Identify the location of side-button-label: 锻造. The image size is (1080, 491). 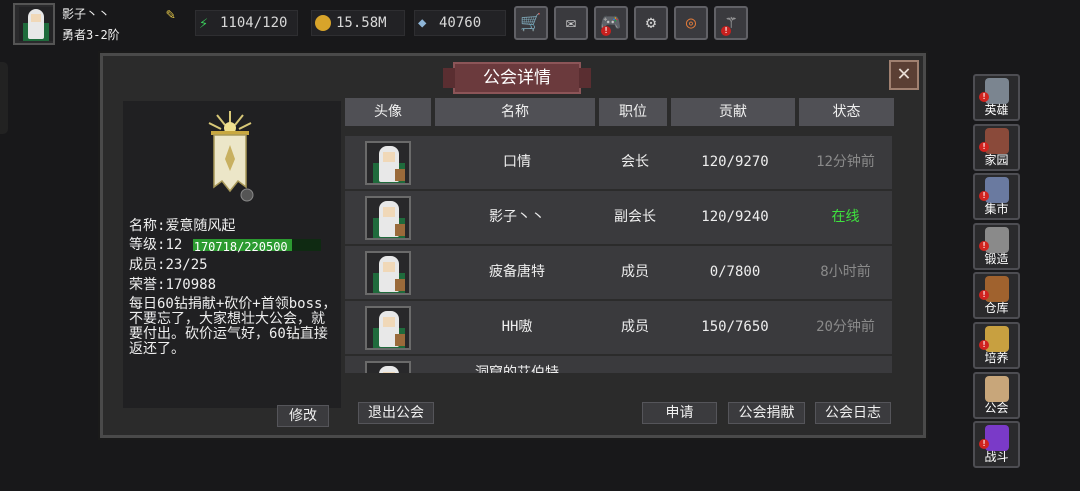
(996, 258).